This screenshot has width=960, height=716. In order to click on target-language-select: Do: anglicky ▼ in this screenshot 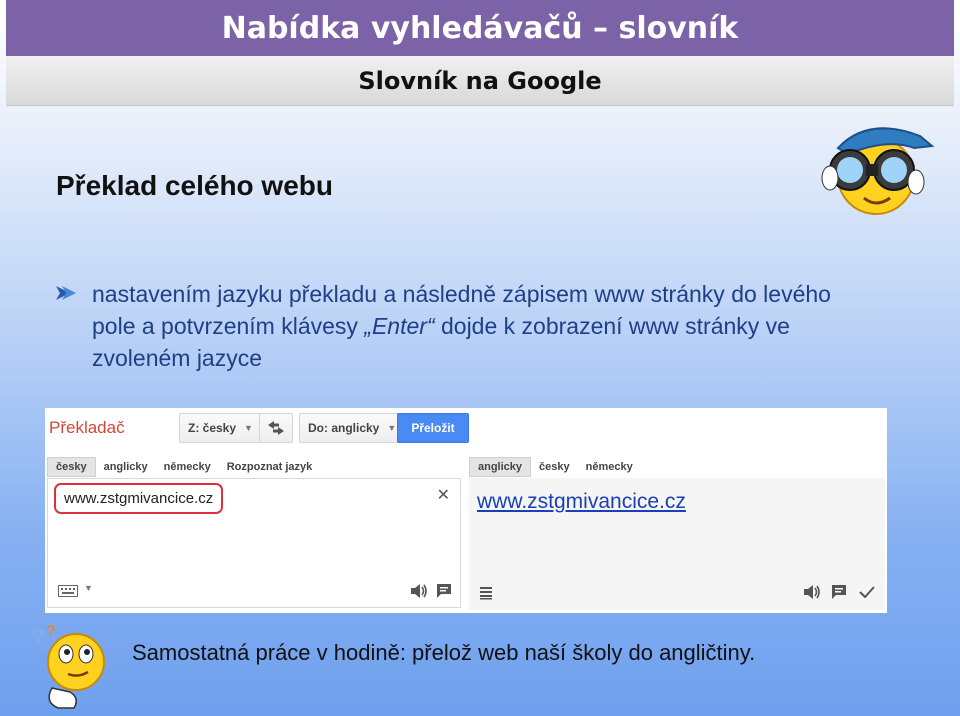, I will do `click(352, 428)`.